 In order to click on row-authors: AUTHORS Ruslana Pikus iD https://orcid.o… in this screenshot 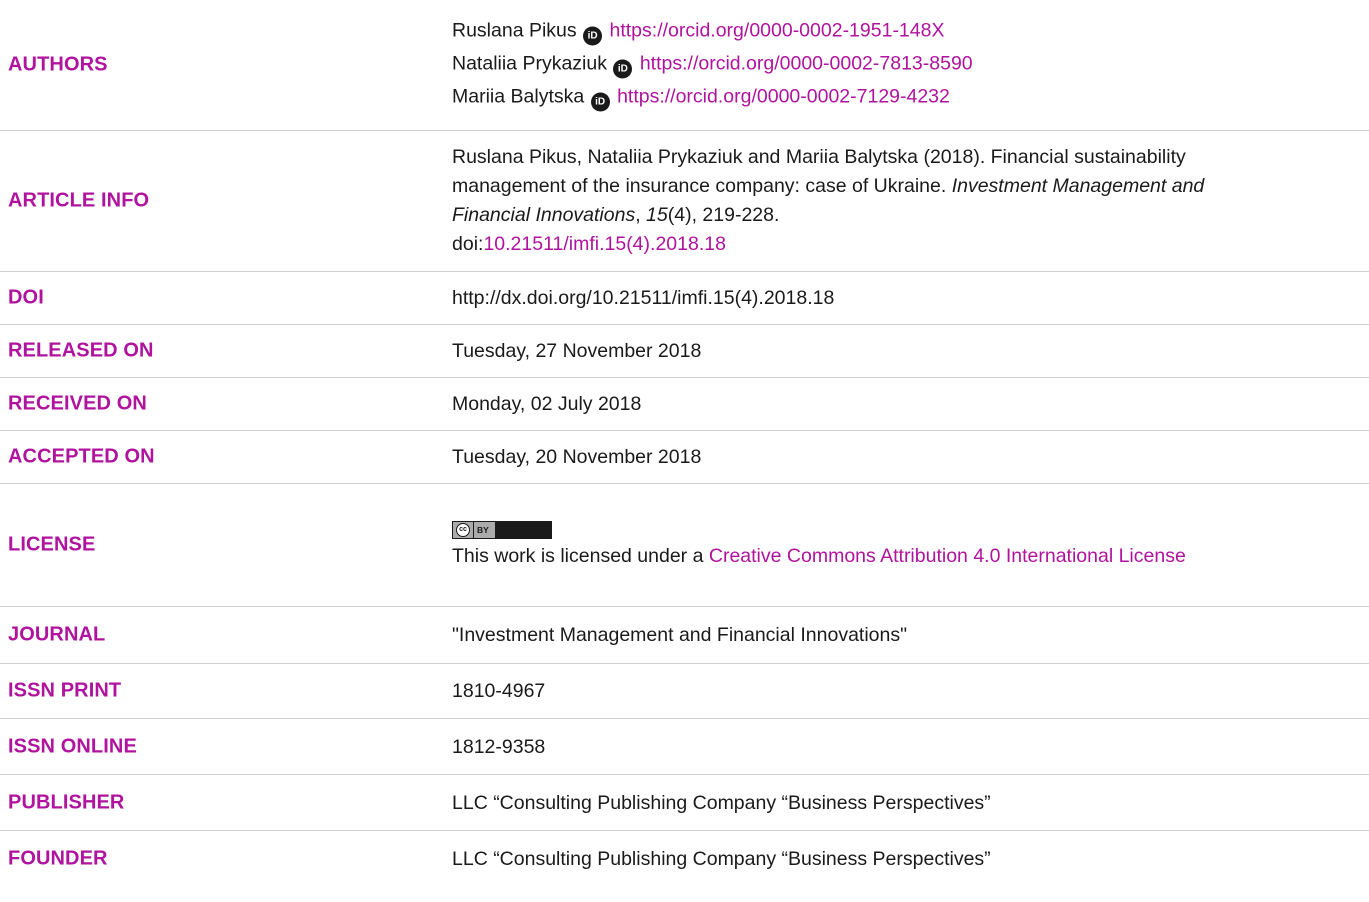, I will do `click(684, 65)`.